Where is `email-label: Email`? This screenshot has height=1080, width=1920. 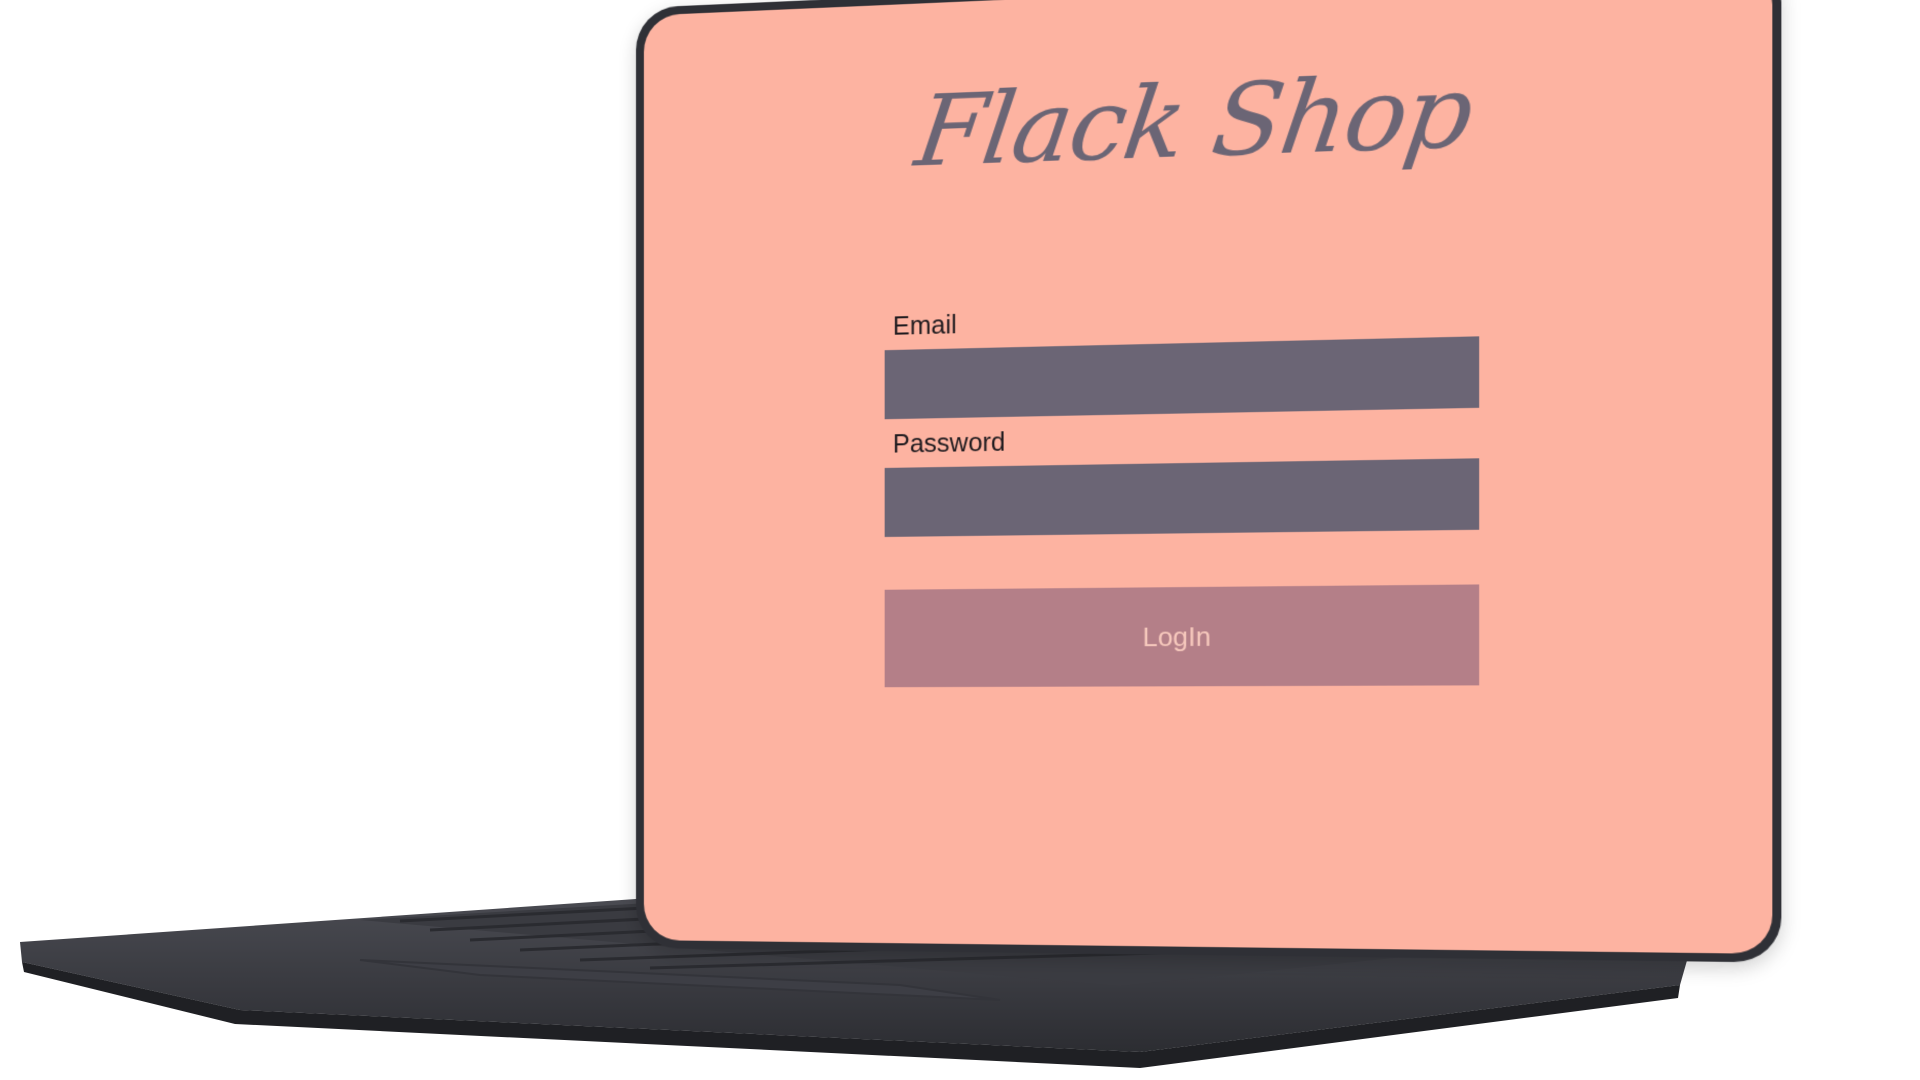
email-label: Email is located at coordinates (924, 325).